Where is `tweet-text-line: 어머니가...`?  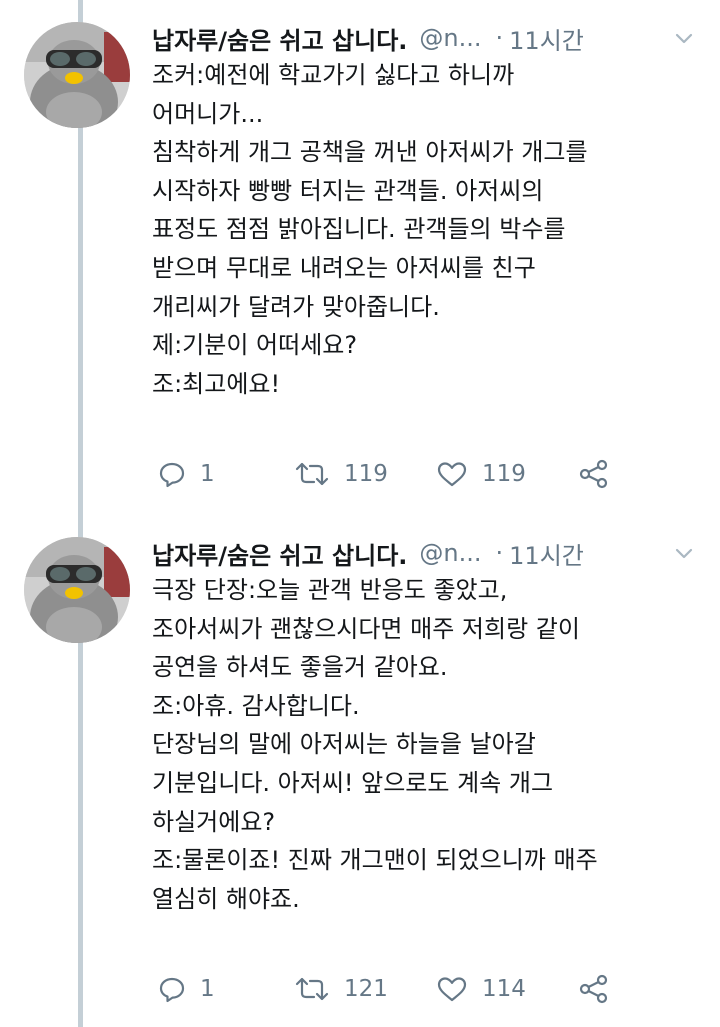
tweet-text-line: 어머니가... is located at coordinates (208, 113).